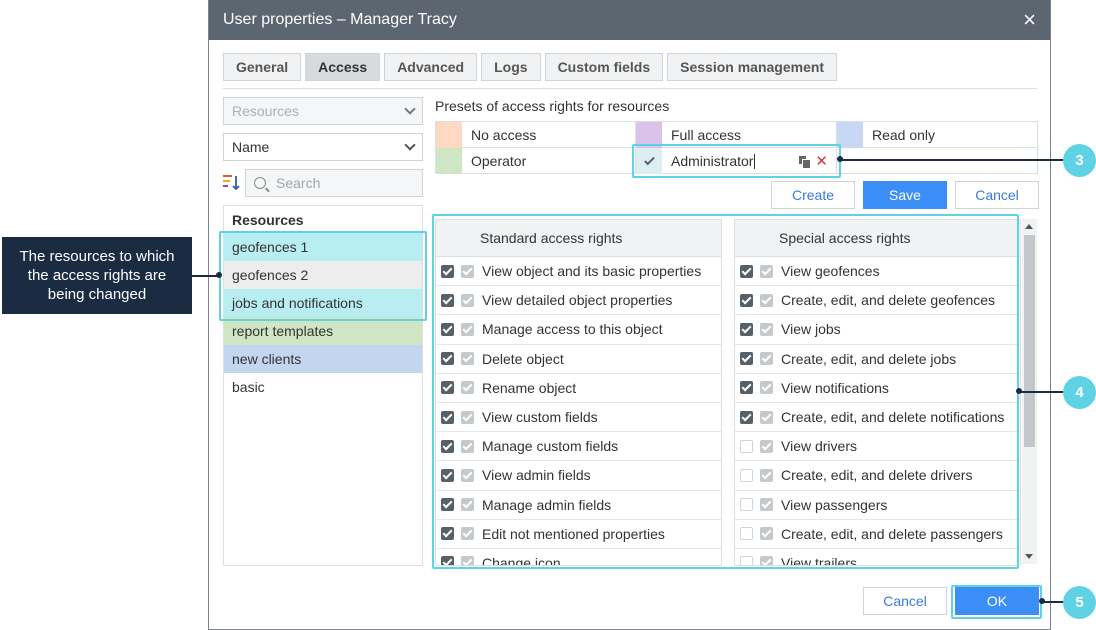 The image size is (1096, 630). What do you see at coordinates (323, 359) in the screenshot?
I see `resource-item: new clients` at bounding box center [323, 359].